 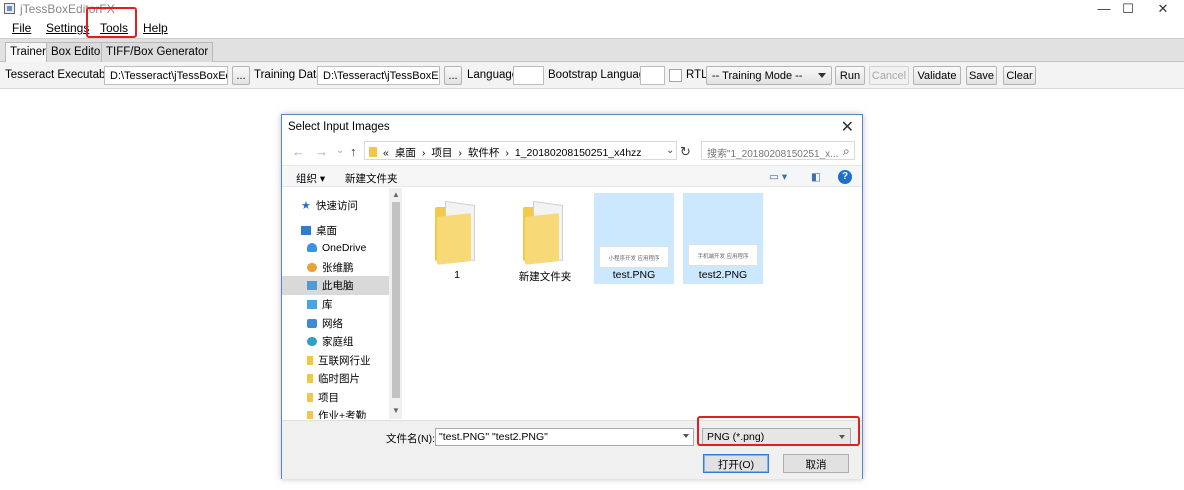 I want to click on path-project: 项目, so click(x=441, y=153).